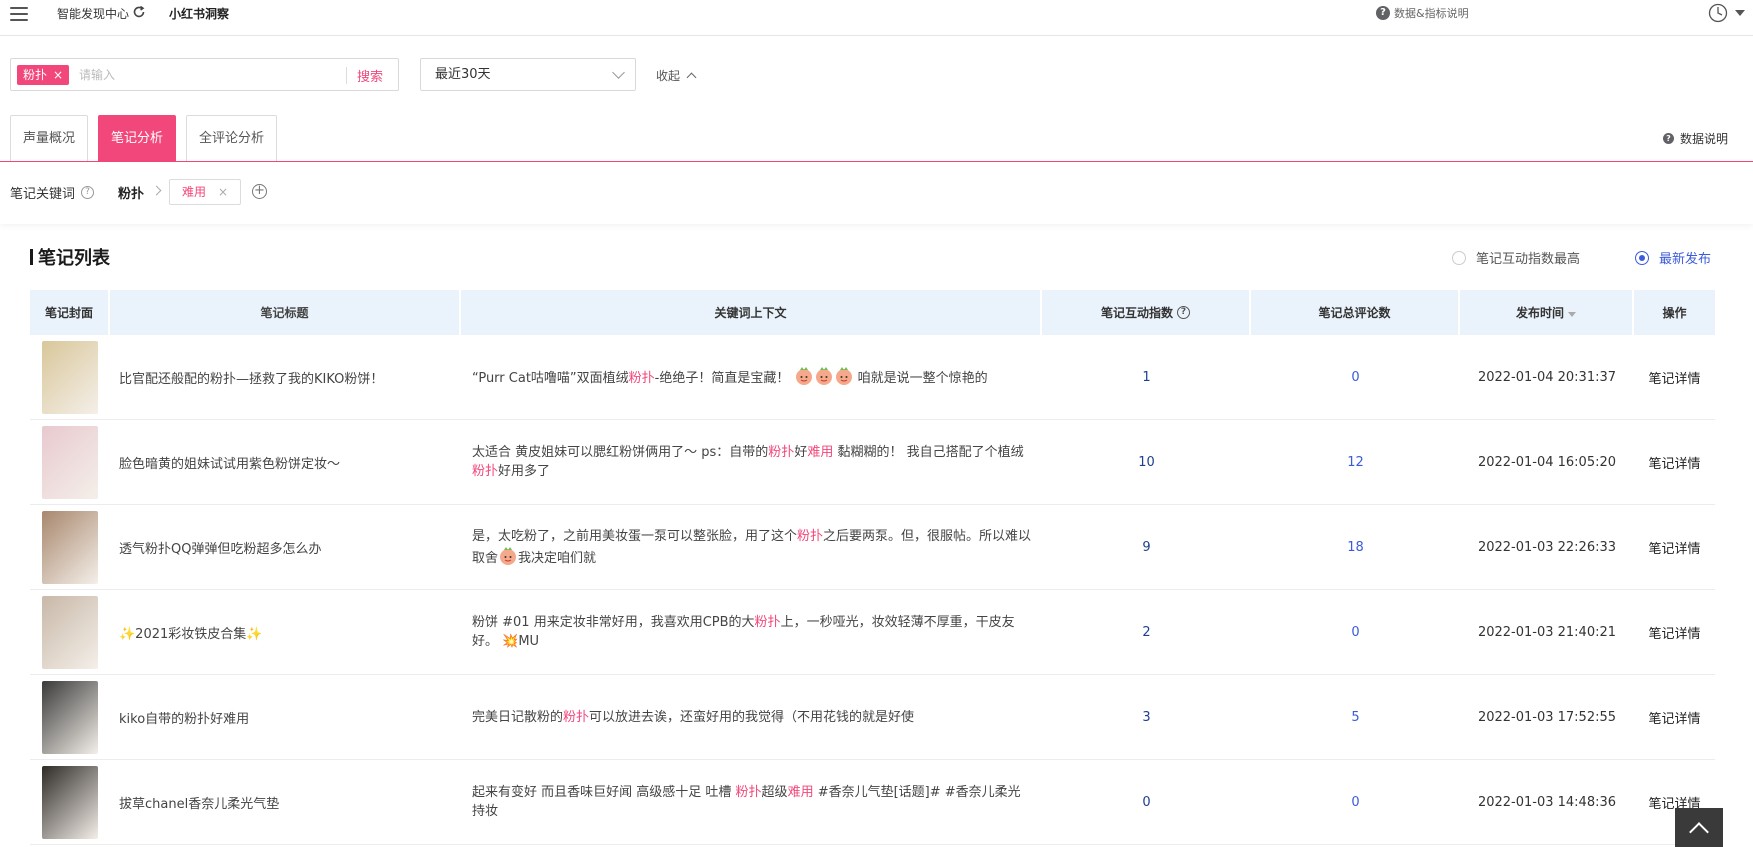  What do you see at coordinates (93, 13) in the screenshot?
I see `app-title: 智能发现中心` at bounding box center [93, 13].